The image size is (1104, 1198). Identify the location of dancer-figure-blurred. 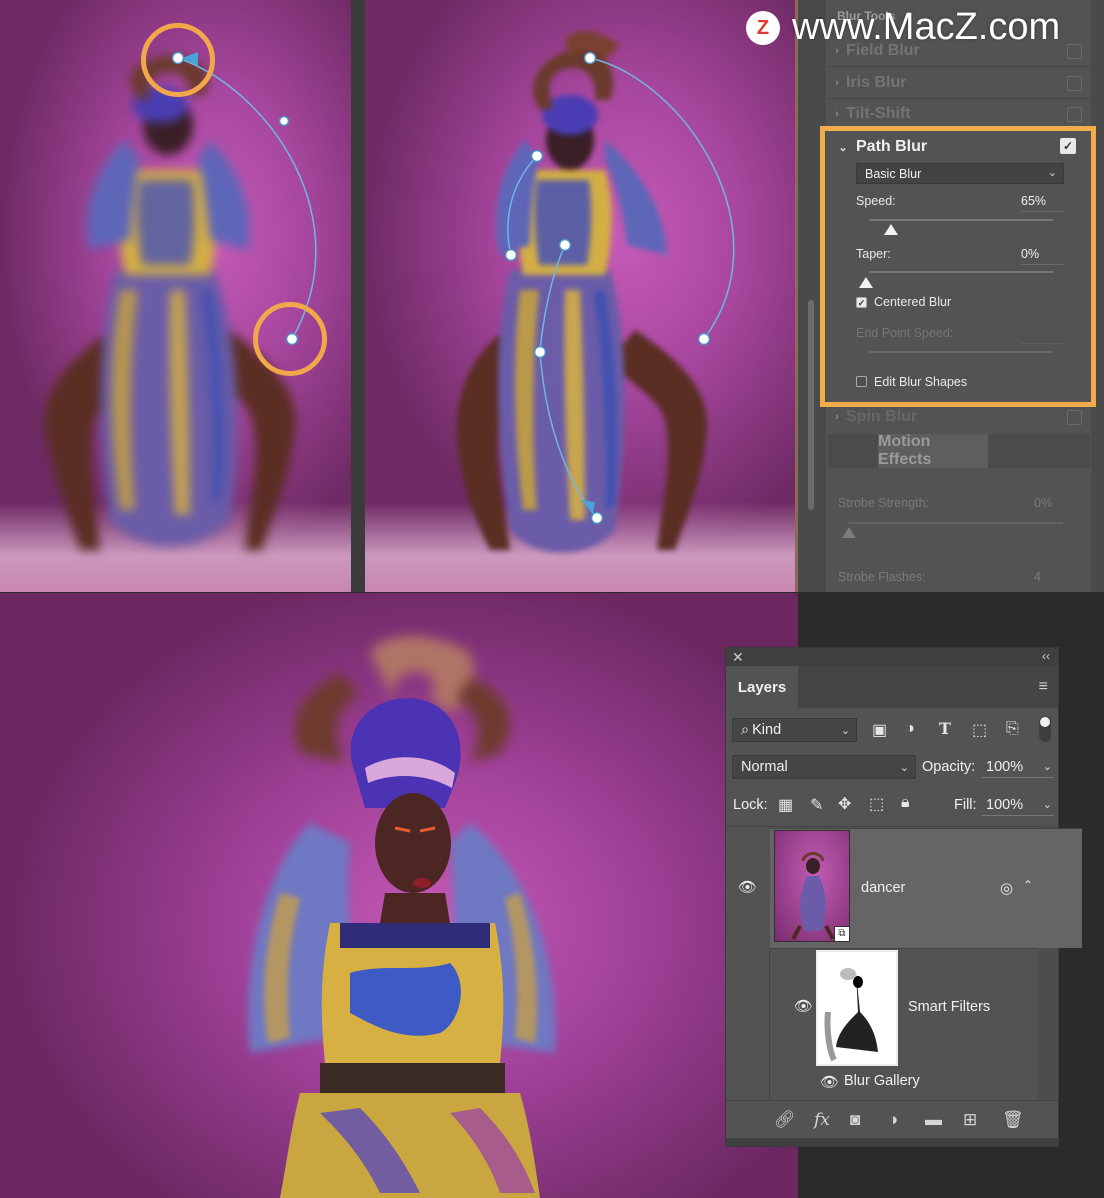
(582, 291).